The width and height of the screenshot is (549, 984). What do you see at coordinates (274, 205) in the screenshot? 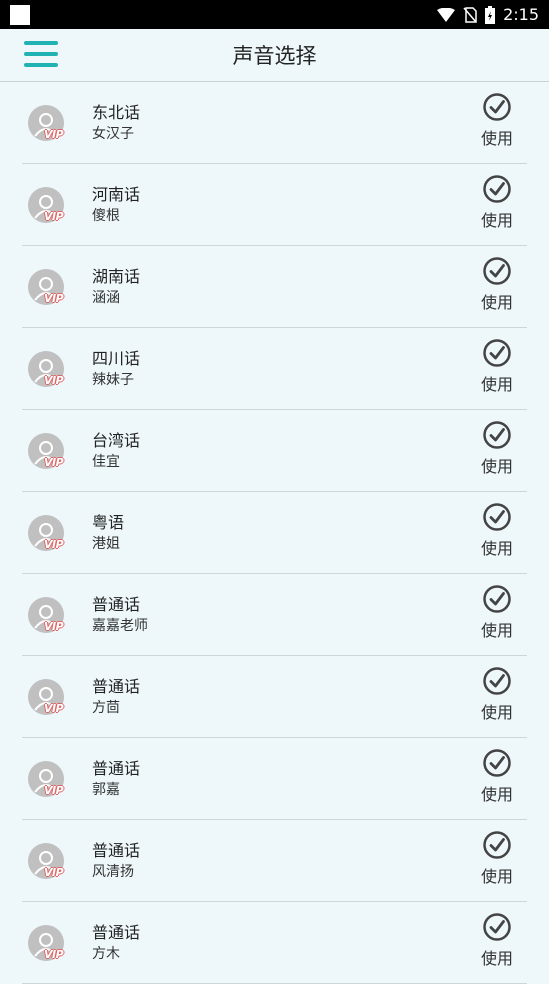
I see `list-item: VIP 河南话 傻根 使用` at bounding box center [274, 205].